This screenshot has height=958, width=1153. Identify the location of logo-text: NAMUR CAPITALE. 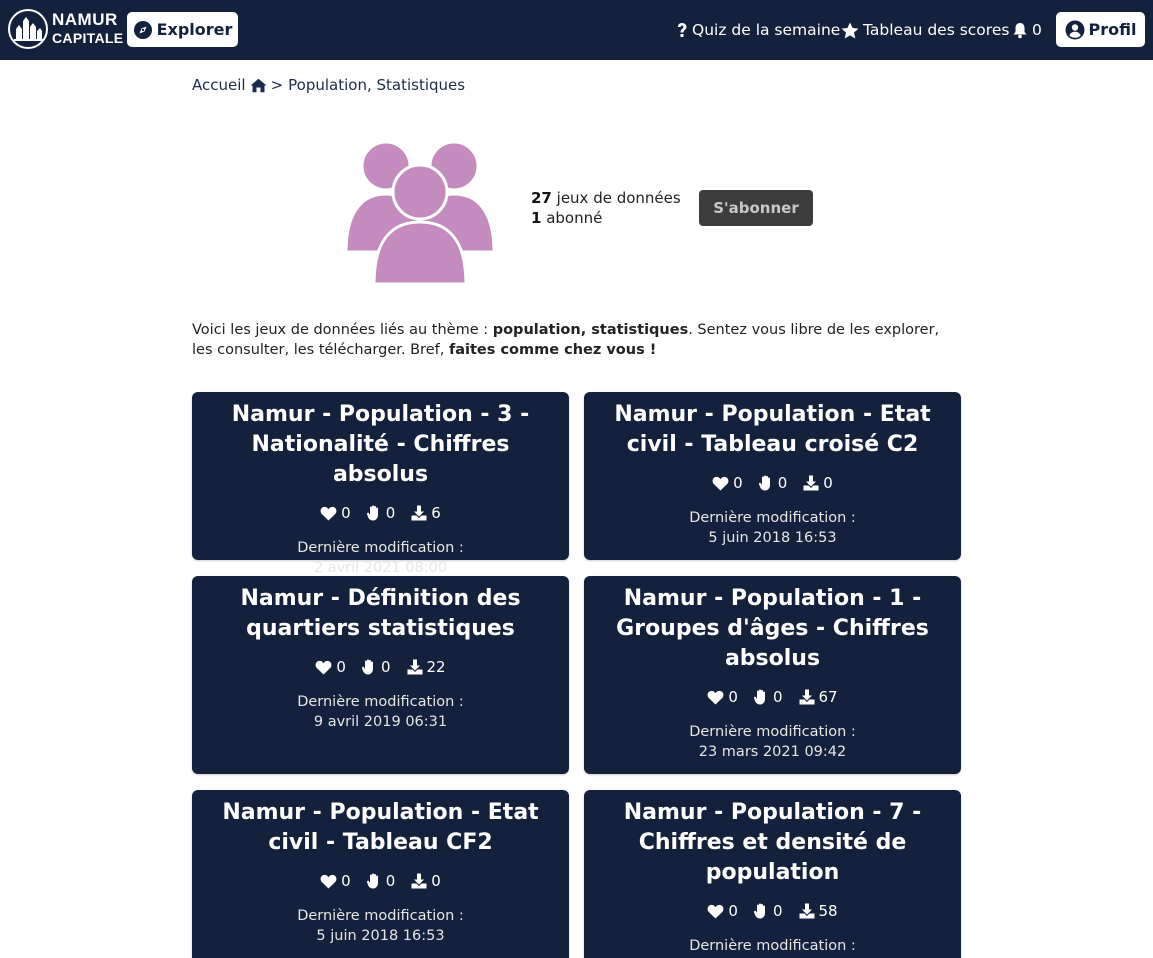
(87, 29).